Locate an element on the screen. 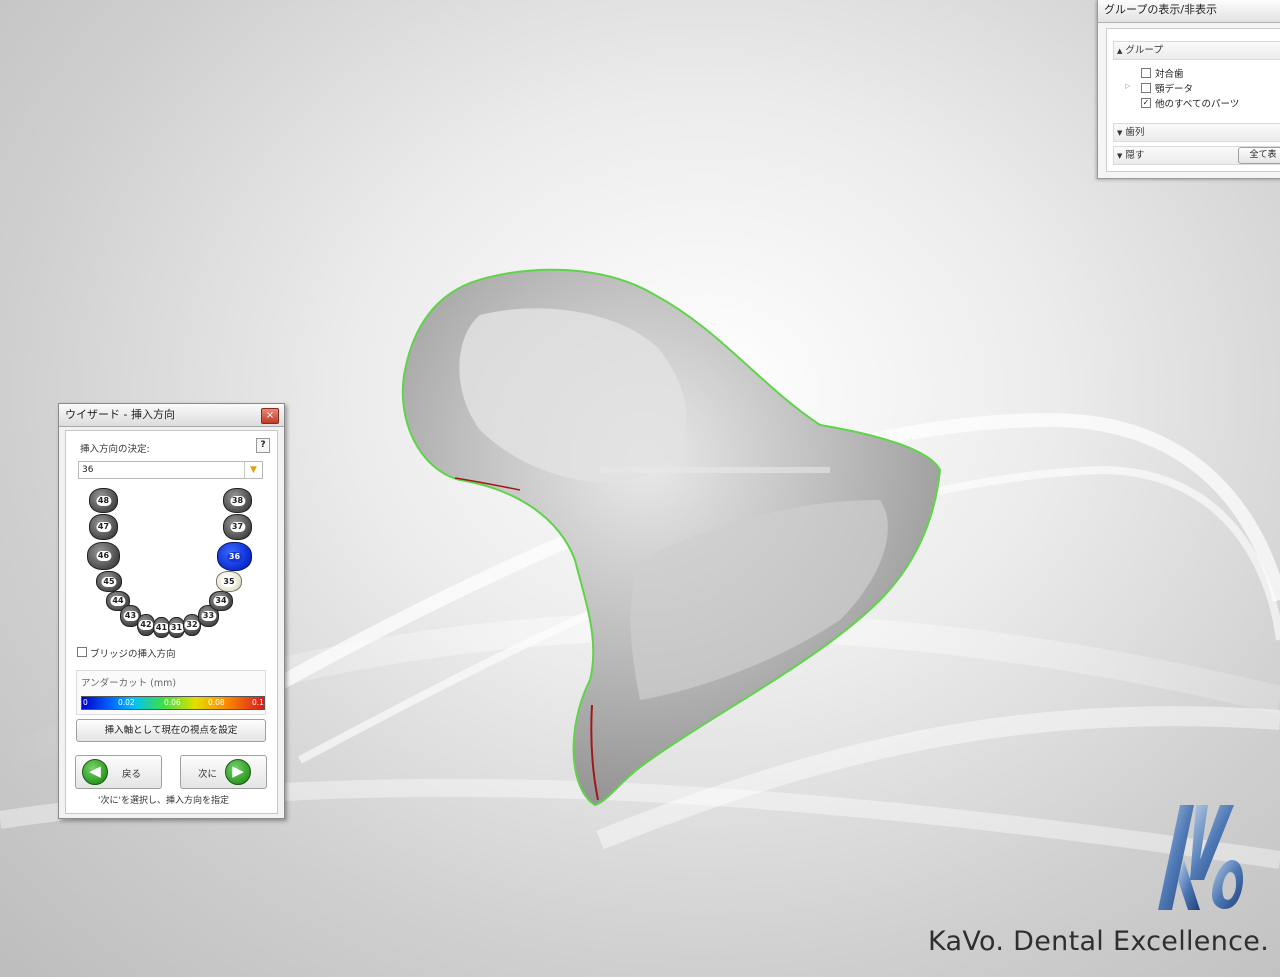 The height and width of the screenshot is (977, 1280). tooth-37: 37 is located at coordinates (237, 527).